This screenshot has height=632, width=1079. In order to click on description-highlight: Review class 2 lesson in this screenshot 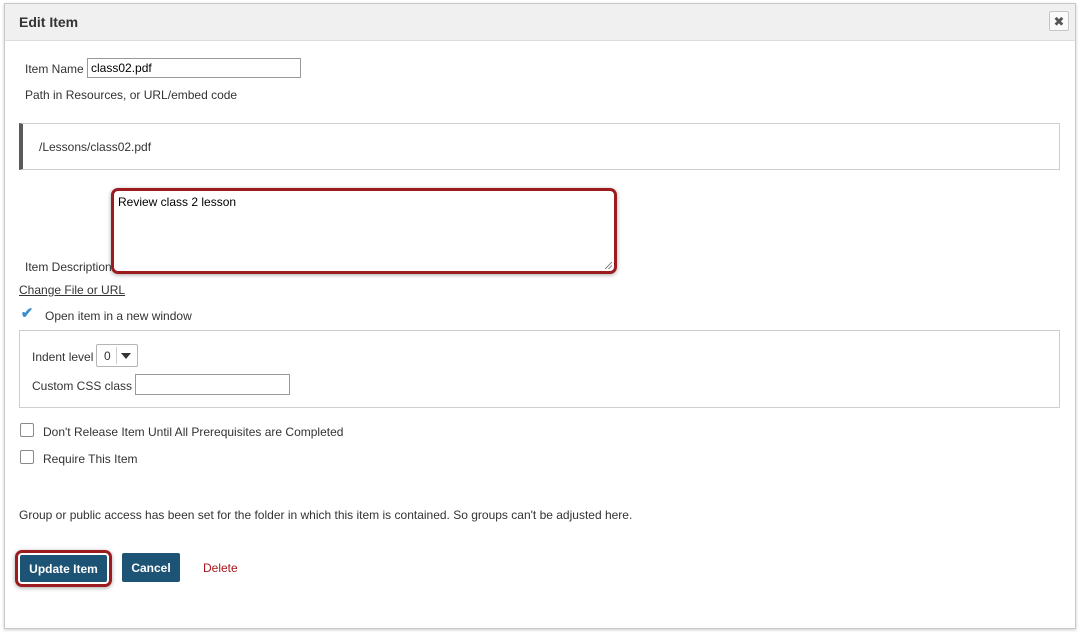, I will do `click(364, 231)`.